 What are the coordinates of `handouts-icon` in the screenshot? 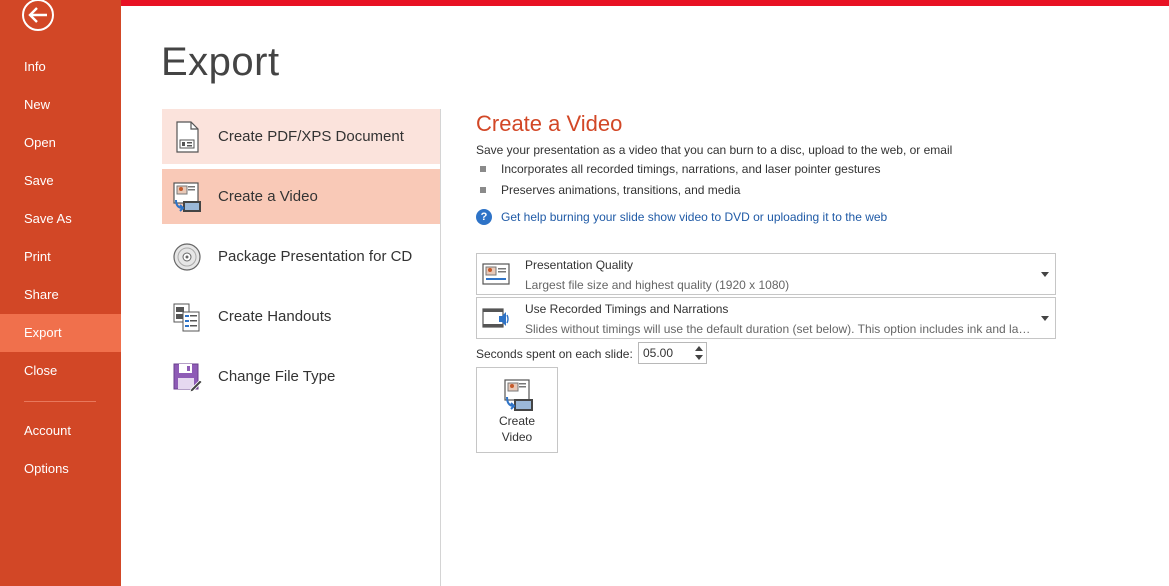 It's located at (187, 317).